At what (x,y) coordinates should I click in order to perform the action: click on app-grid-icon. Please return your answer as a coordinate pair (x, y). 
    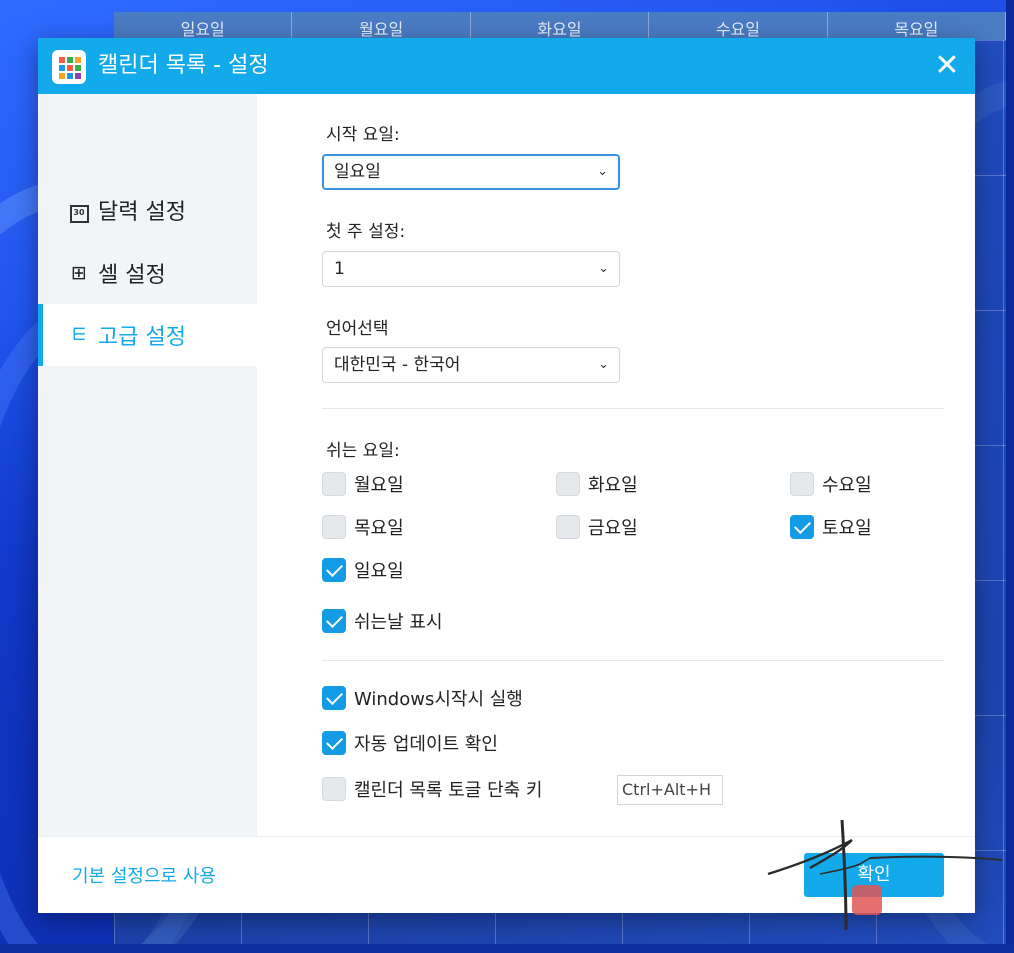
    Looking at the image, I should click on (69, 67).